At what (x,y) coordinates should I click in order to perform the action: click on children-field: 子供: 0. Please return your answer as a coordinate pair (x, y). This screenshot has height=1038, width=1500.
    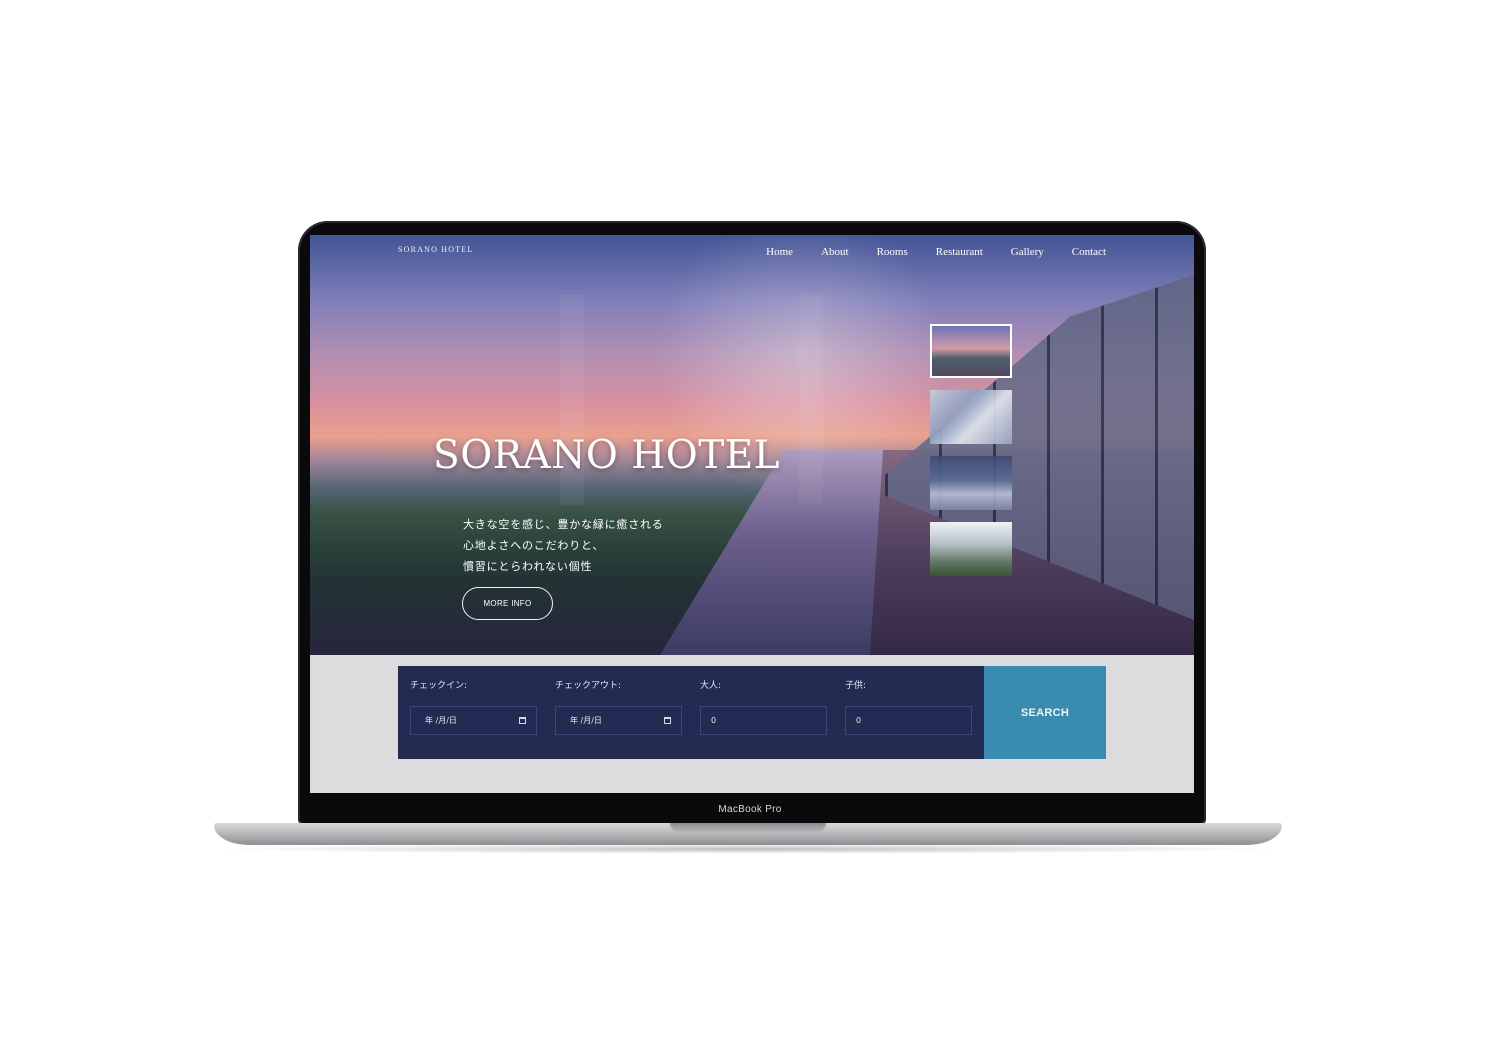
    Looking at the image, I should click on (908, 718).